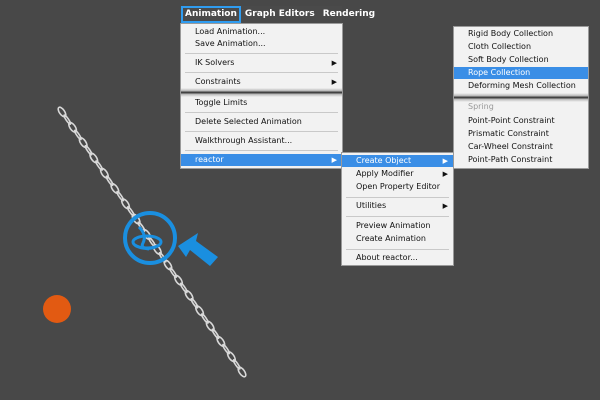 The image size is (600, 400). I want to click on menu-item-point-point-constraint: Point-Point Constraint, so click(521, 121).